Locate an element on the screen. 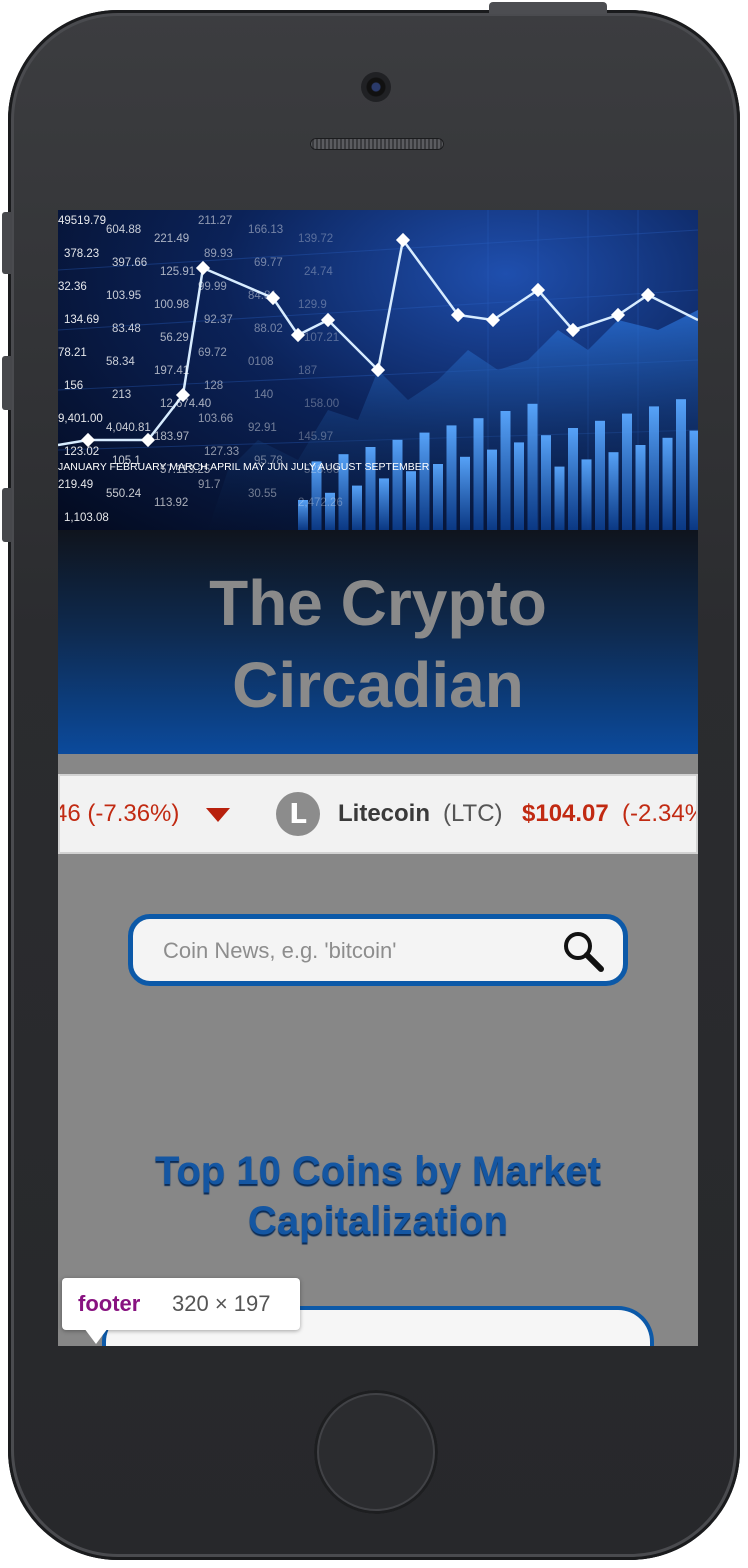  hero-number: 9,401.00 is located at coordinates (80, 419).